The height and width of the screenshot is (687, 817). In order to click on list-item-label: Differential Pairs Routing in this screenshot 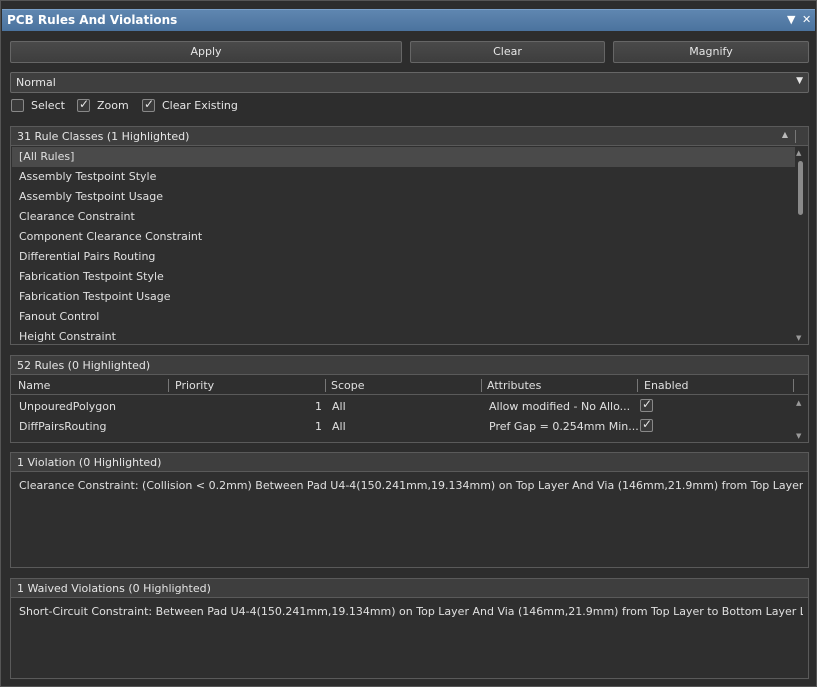, I will do `click(87, 256)`.